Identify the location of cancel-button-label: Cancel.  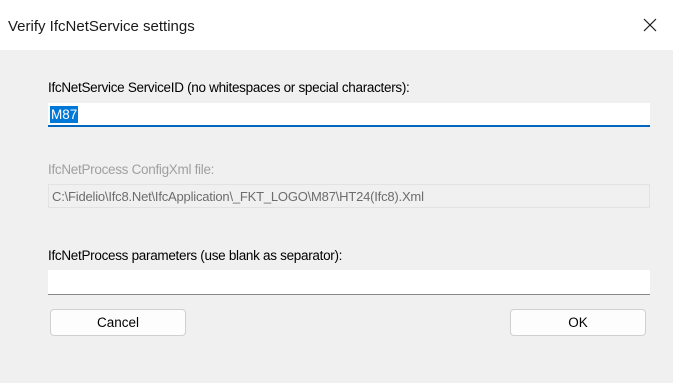
(118, 322).